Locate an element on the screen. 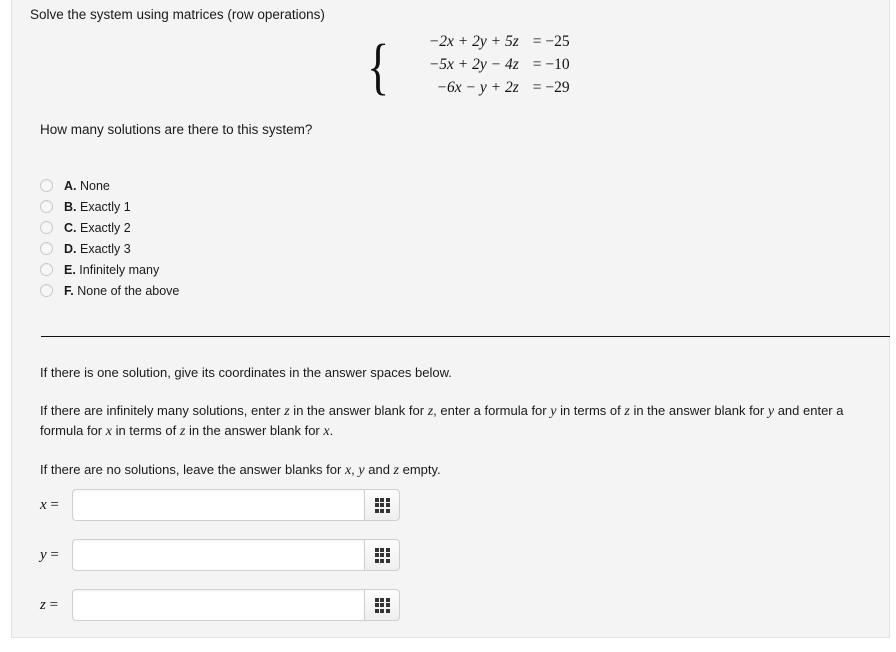  choice-label-d: D. Exactly 3 is located at coordinates (97, 249).